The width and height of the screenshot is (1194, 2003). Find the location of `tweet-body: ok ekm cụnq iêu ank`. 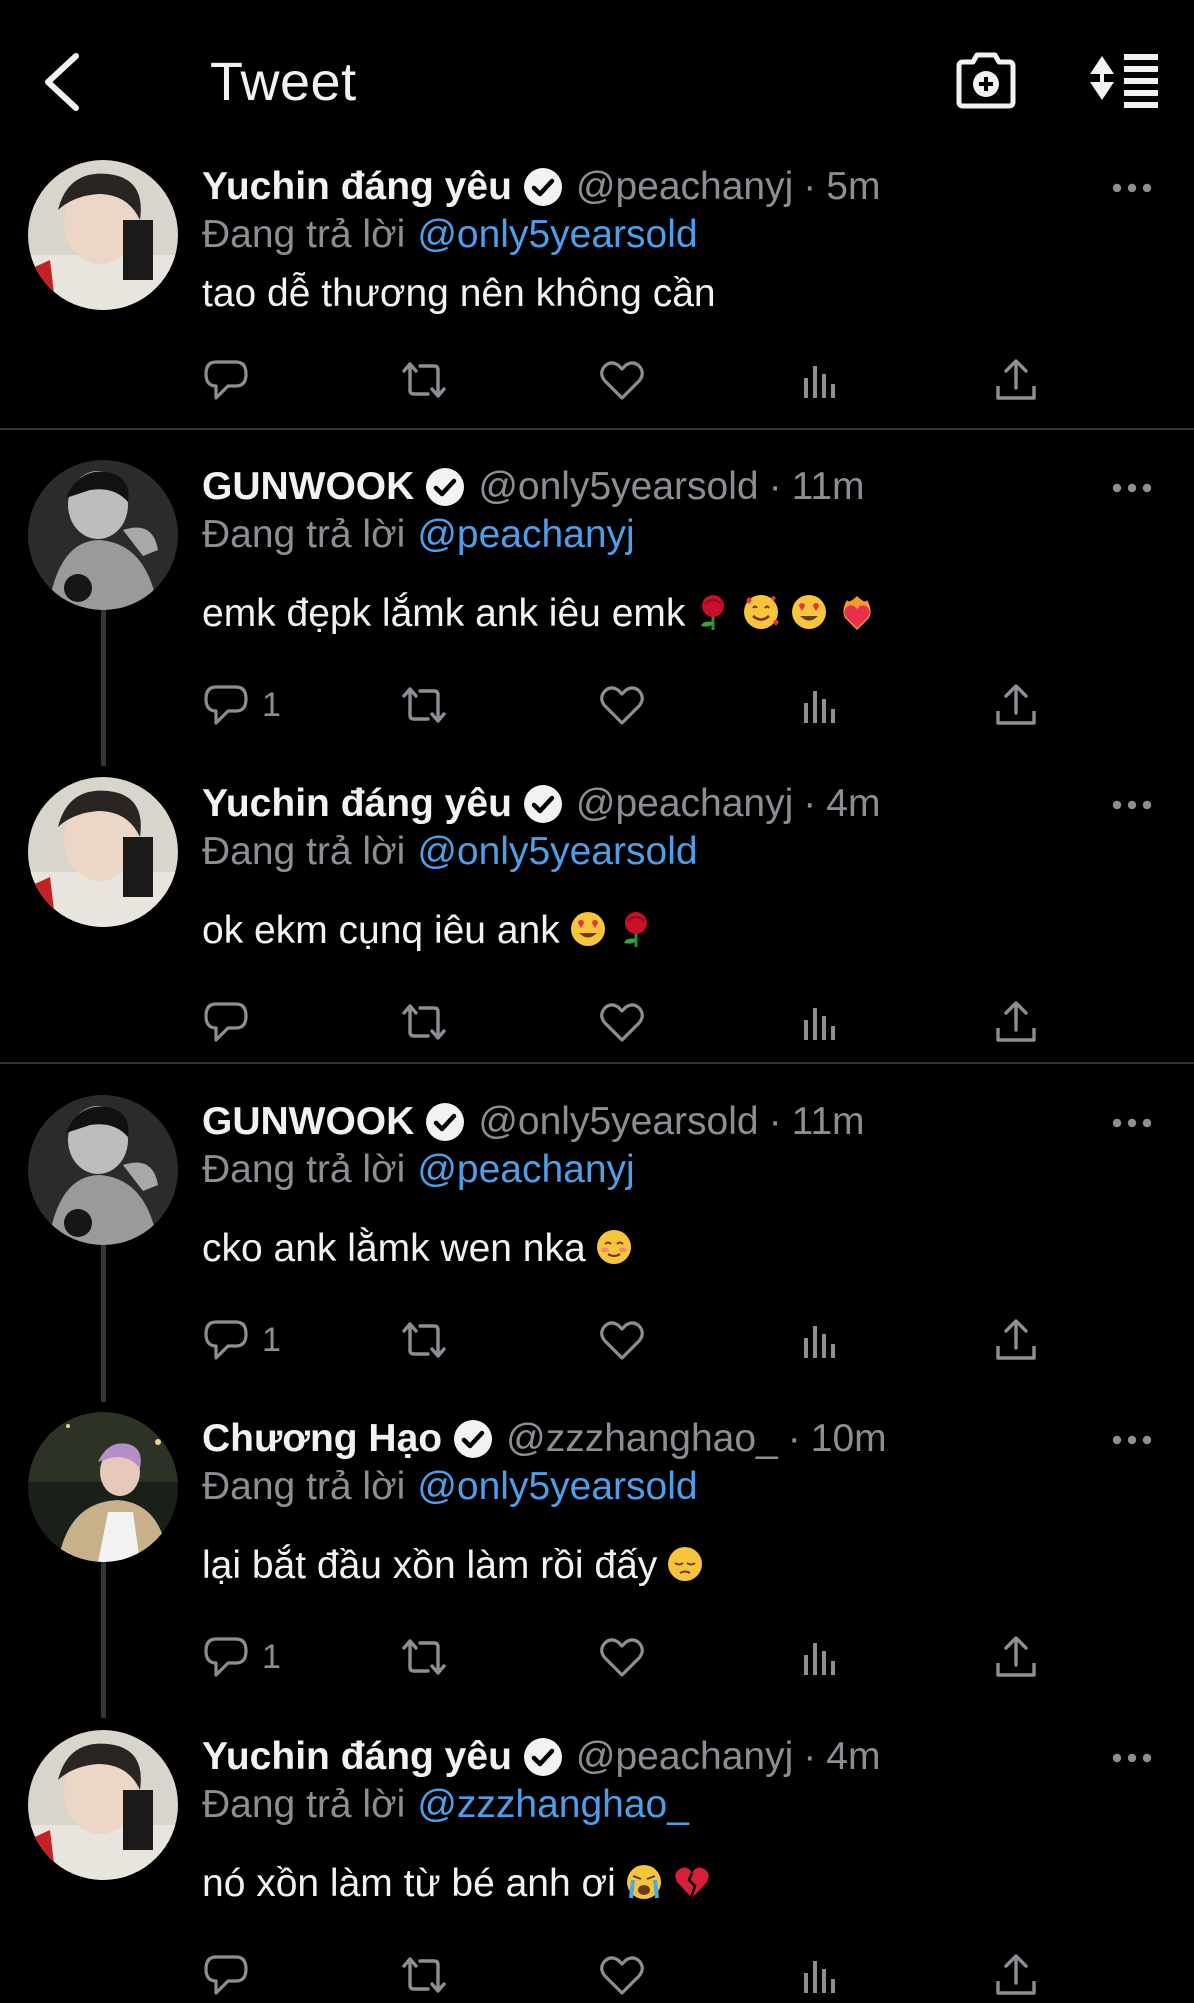

tweet-body: ok ekm cụnq iêu ank is located at coordinates (429, 931).